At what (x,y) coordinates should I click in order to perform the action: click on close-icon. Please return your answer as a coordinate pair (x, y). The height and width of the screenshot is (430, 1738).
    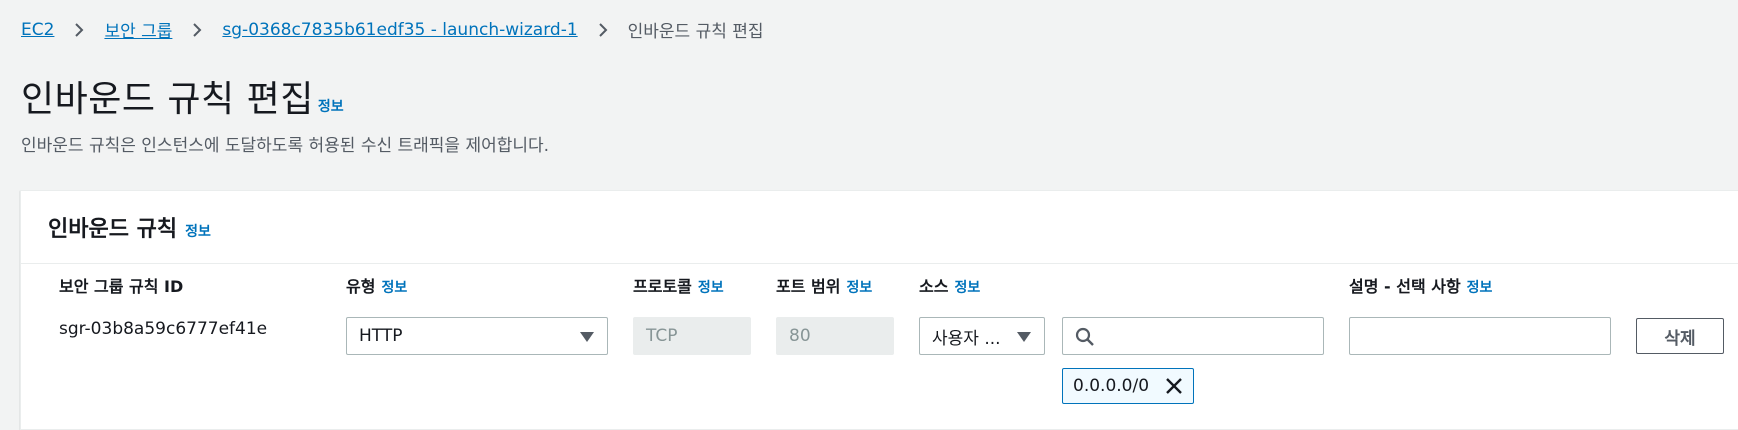
    Looking at the image, I should click on (1174, 386).